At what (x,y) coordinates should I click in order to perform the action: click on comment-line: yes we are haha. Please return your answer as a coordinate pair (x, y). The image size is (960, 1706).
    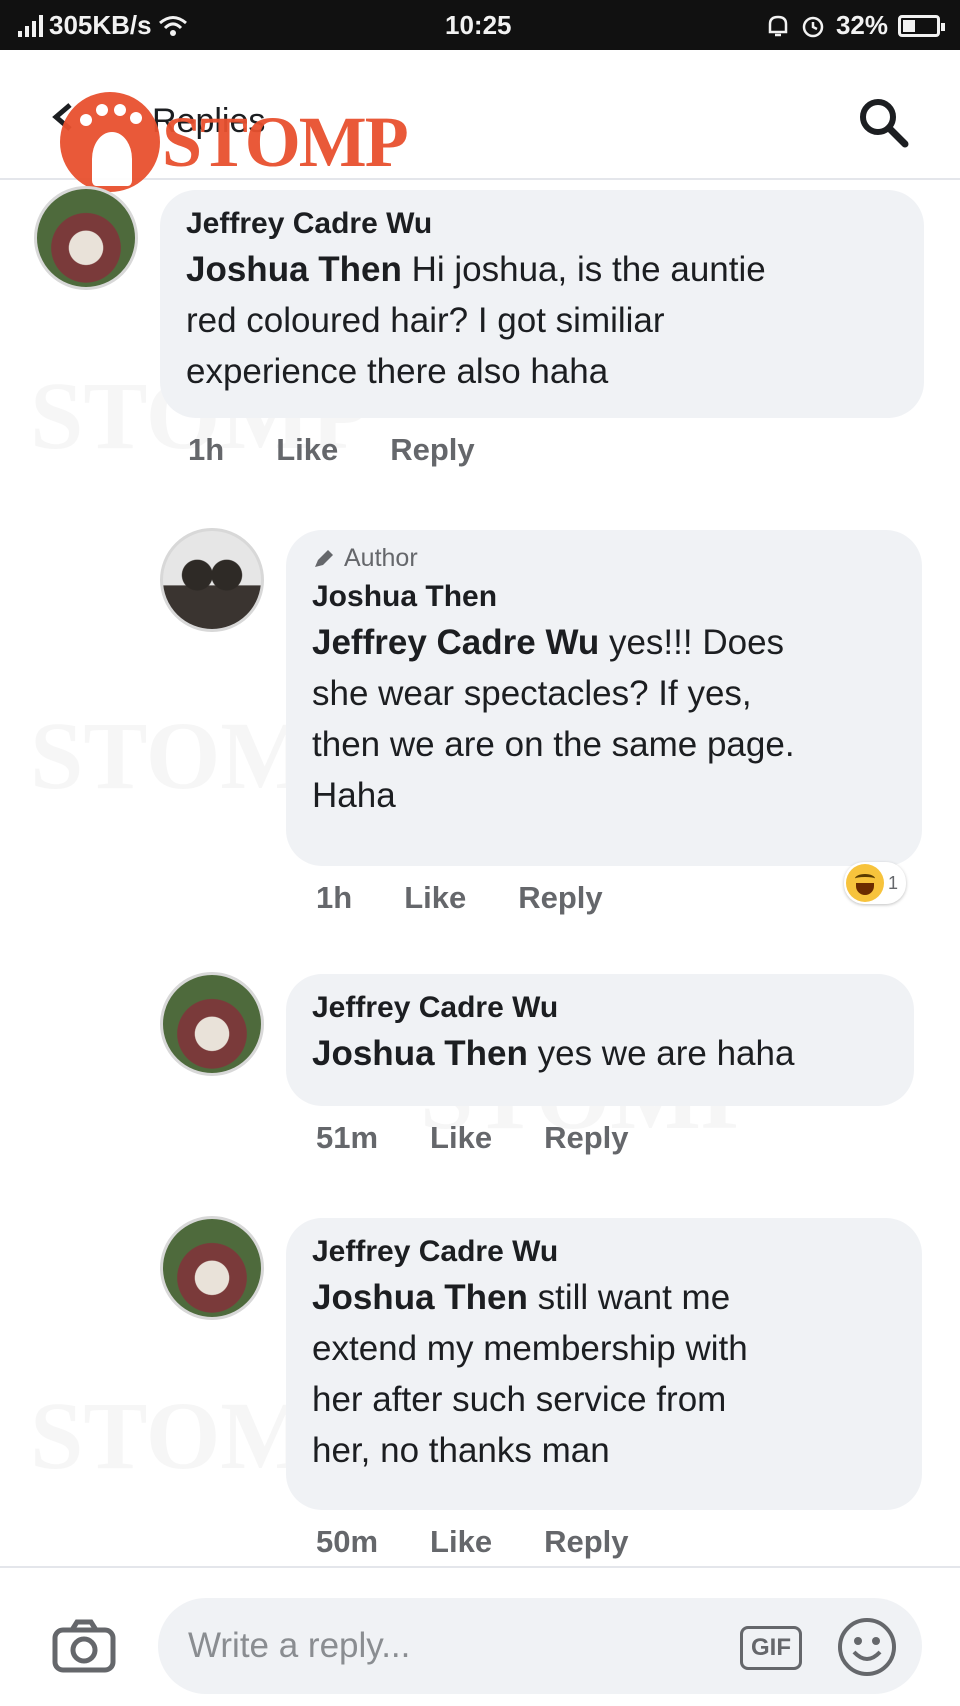
    Looking at the image, I should click on (666, 1053).